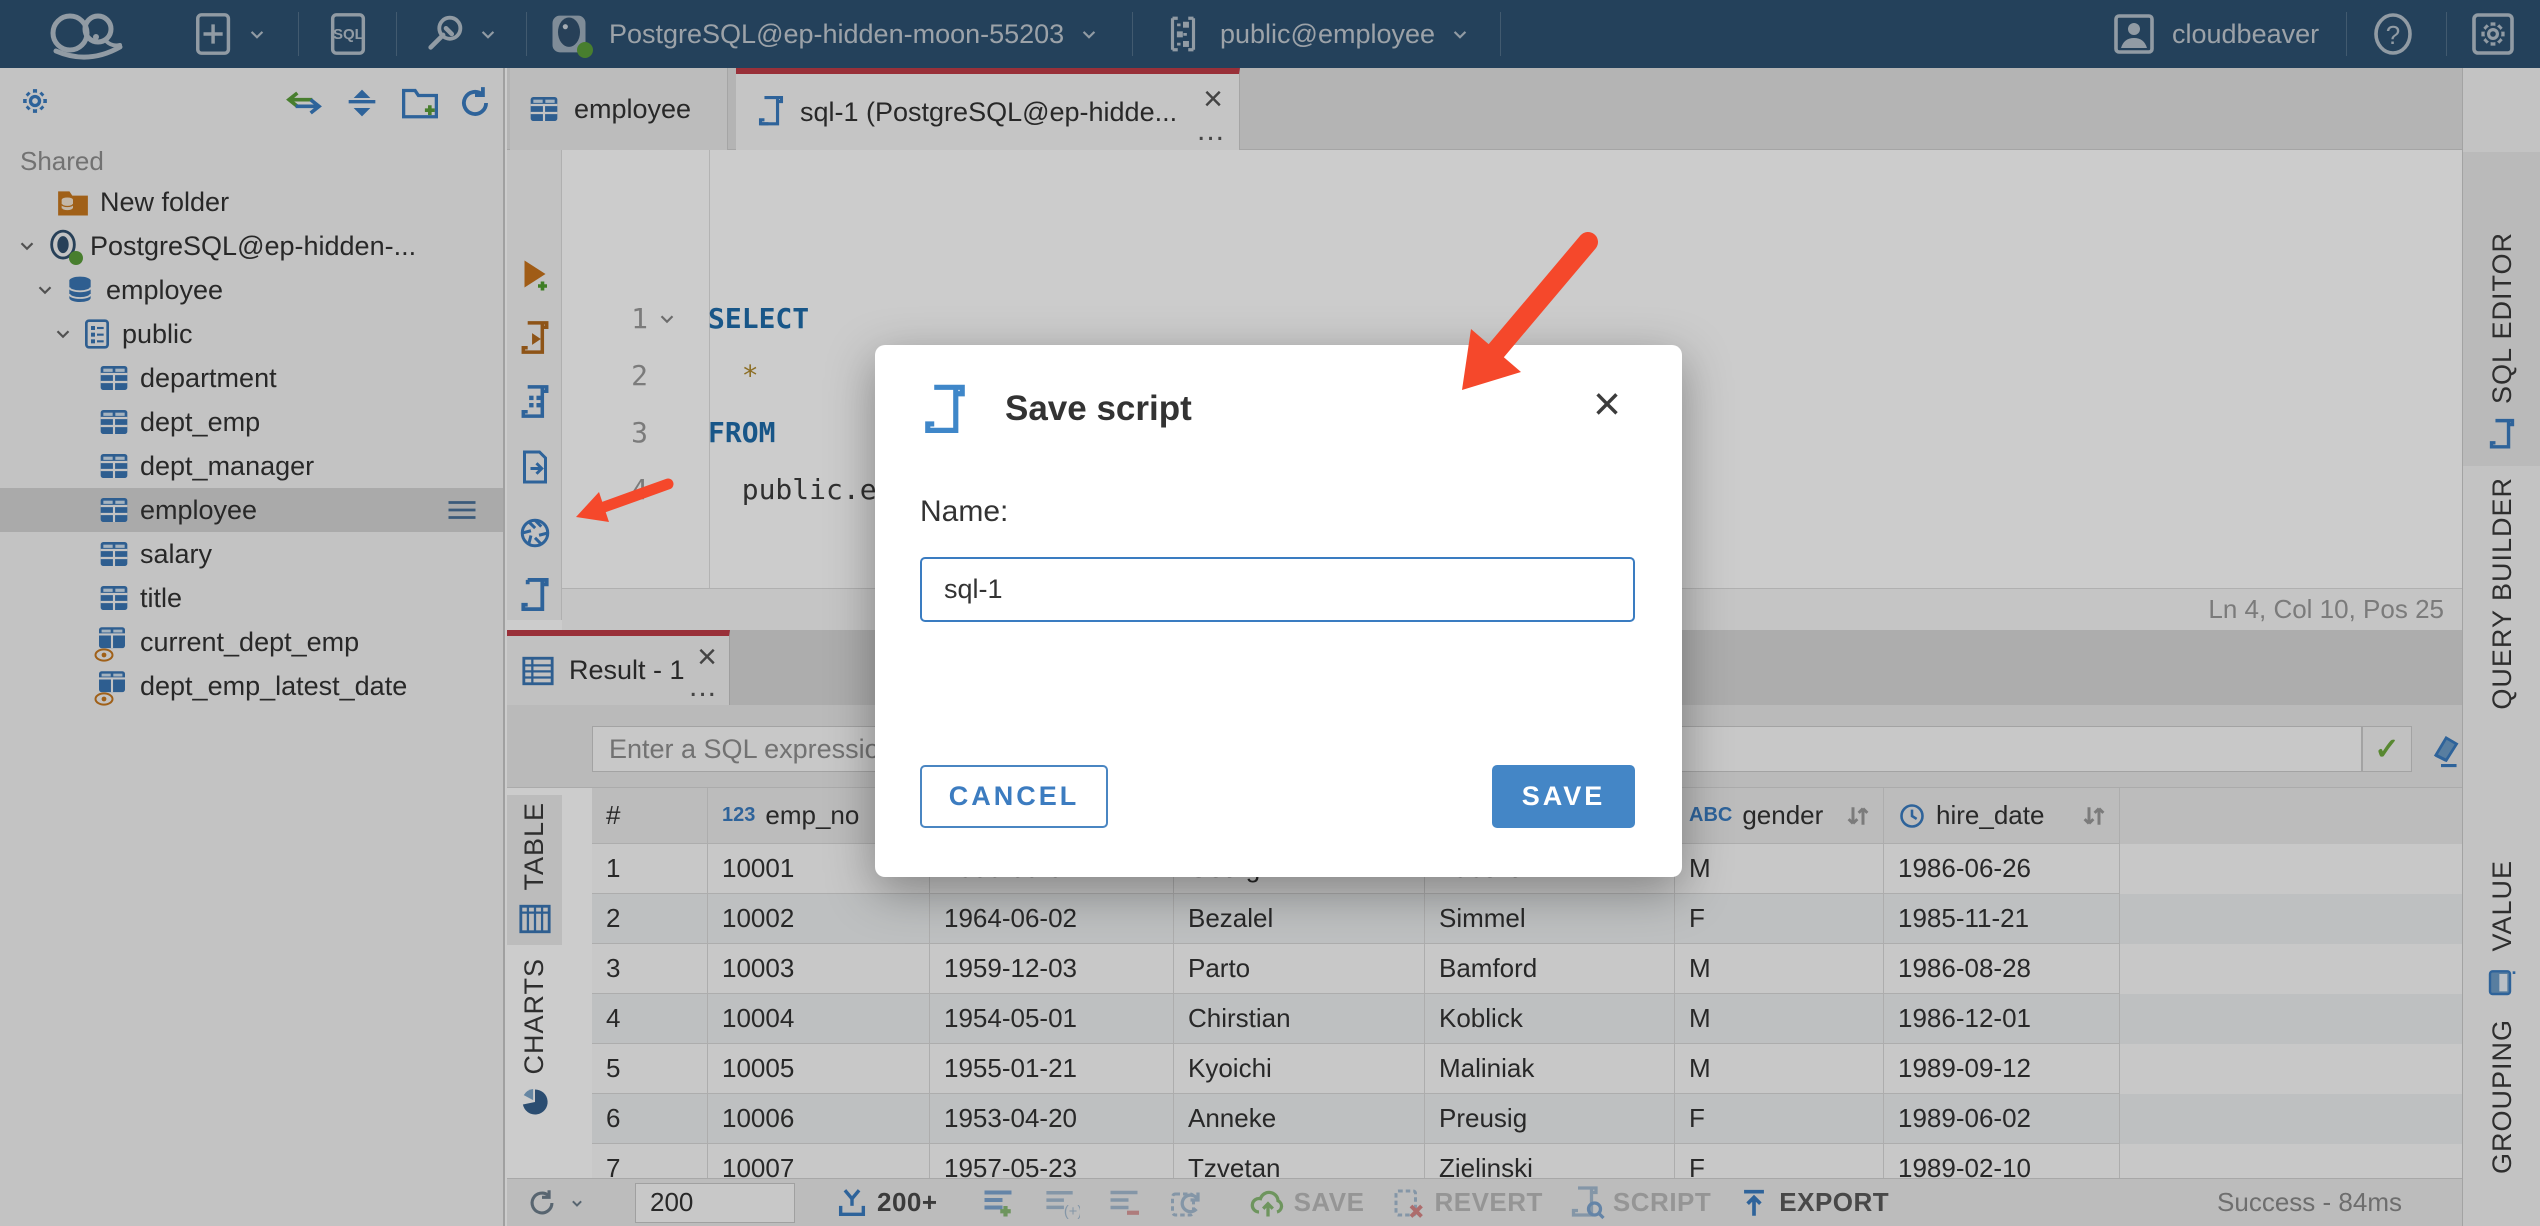 This screenshot has height=1226, width=2540. I want to click on save-script-icon, so click(945, 408).